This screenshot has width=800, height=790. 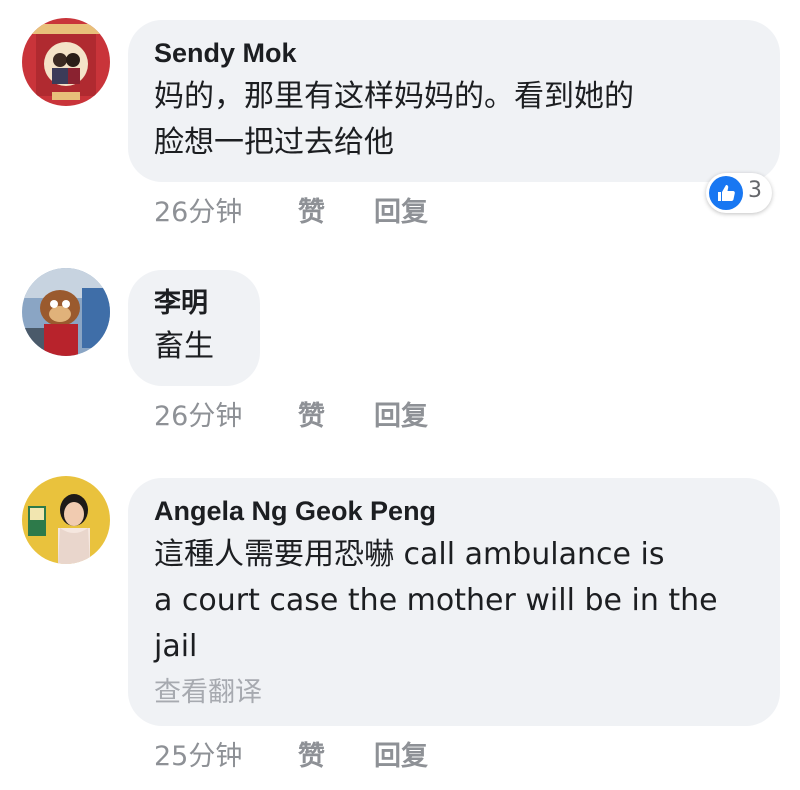 What do you see at coordinates (184, 346) in the screenshot?
I see `comment-text-line: 畜生` at bounding box center [184, 346].